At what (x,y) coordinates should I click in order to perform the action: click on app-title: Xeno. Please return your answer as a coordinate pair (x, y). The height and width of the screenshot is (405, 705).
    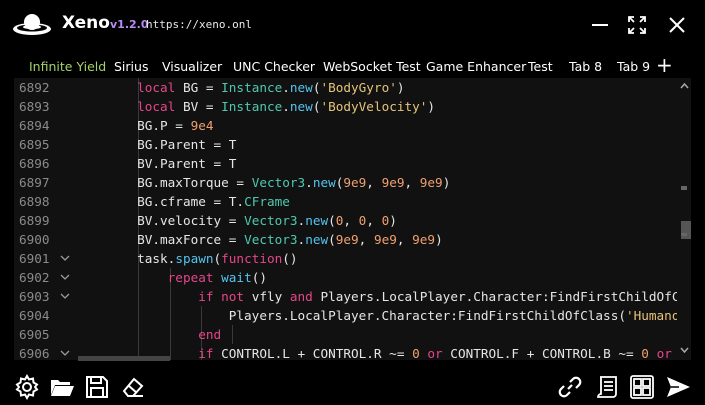
    Looking at the image, I should click on (86, 23).